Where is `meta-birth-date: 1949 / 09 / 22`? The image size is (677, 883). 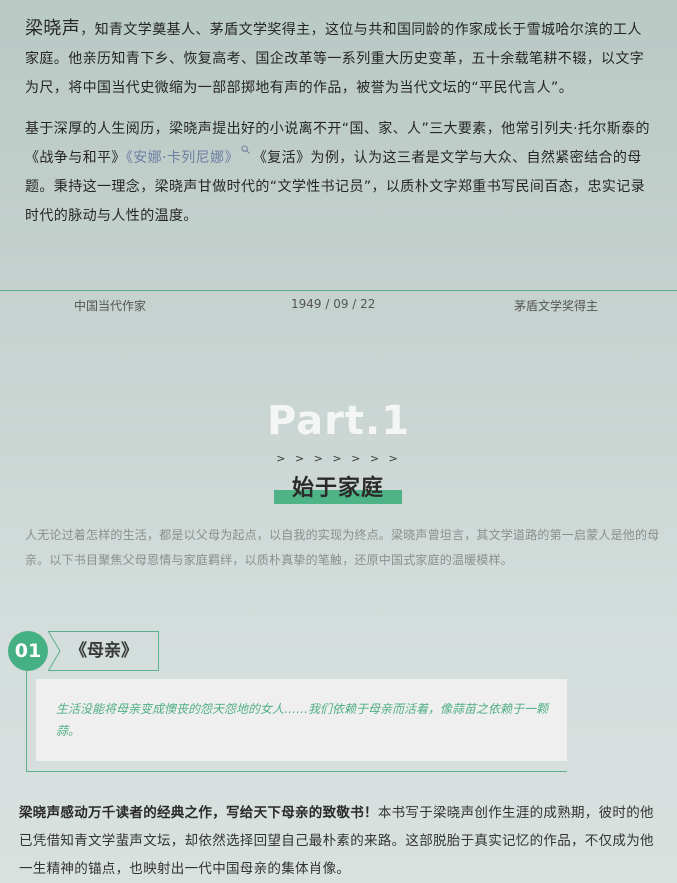 meta-birth-date: 1949 / 09 / 22 is located at coordinates (333, 304).